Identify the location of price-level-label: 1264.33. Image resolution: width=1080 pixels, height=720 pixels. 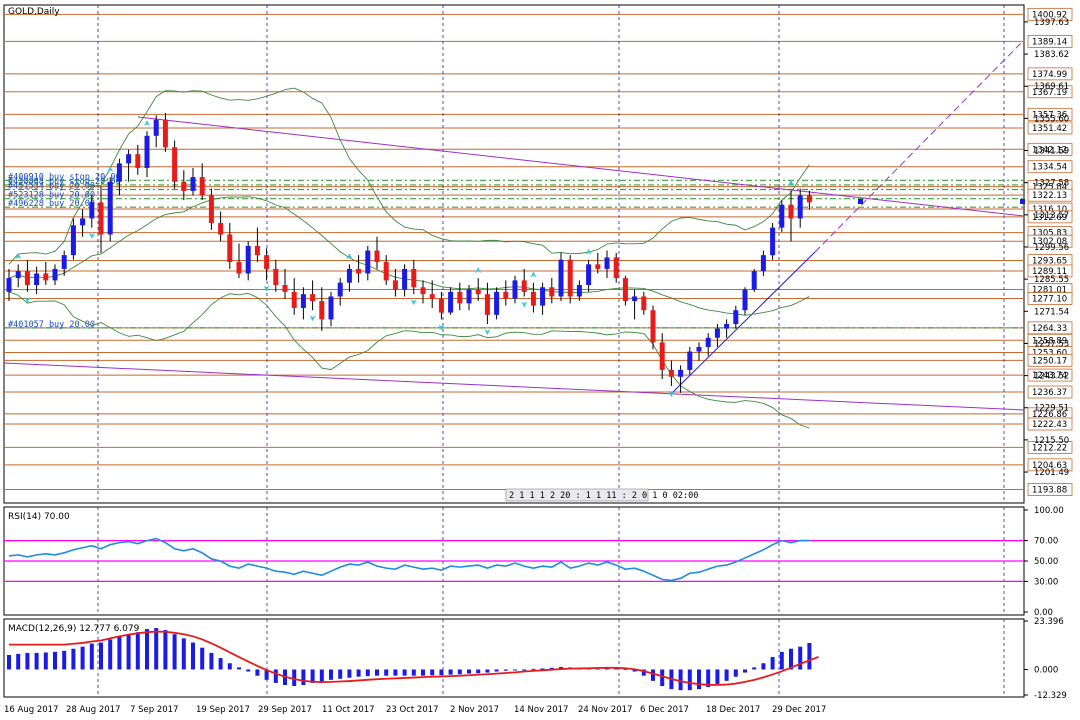
(1049, 329).